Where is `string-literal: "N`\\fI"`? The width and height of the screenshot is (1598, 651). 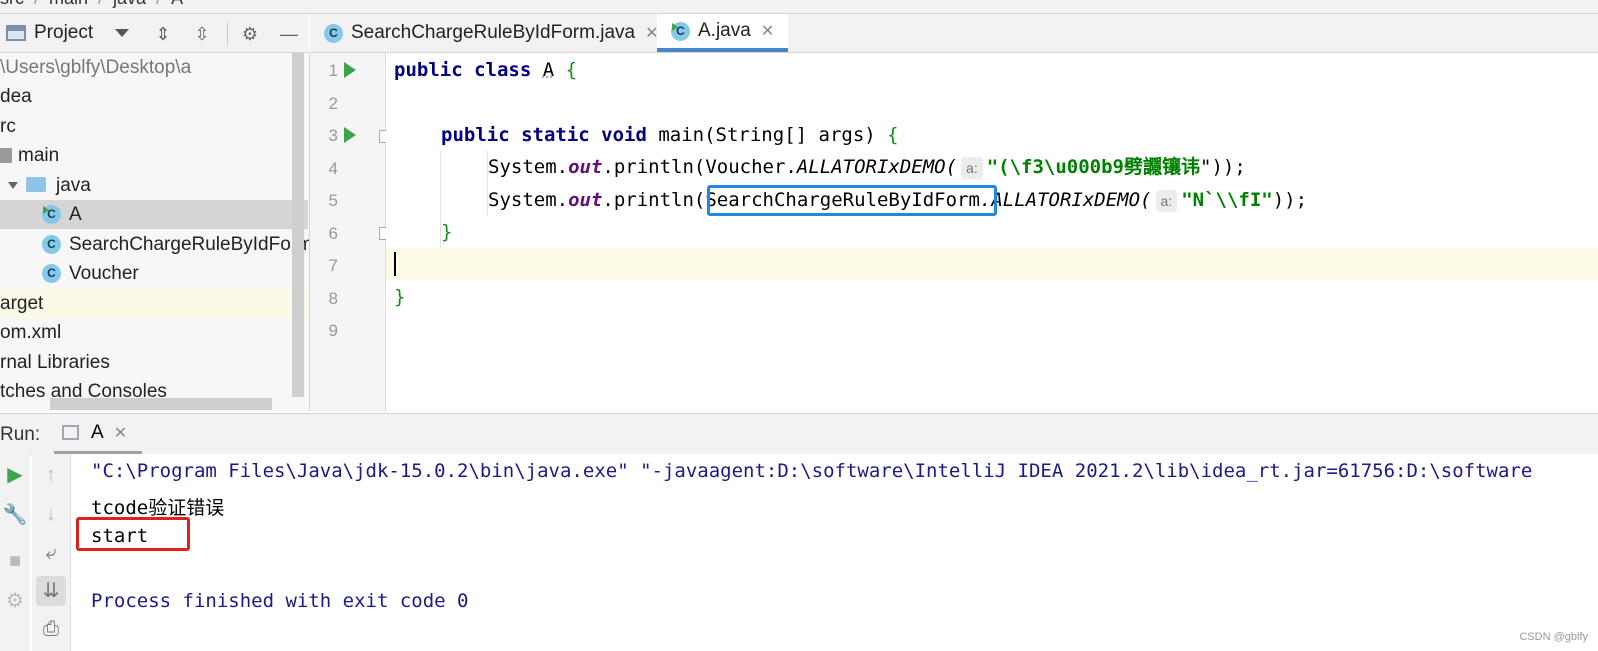 string-literal: "N`\\fI" is located at coordinates (1227, 200).